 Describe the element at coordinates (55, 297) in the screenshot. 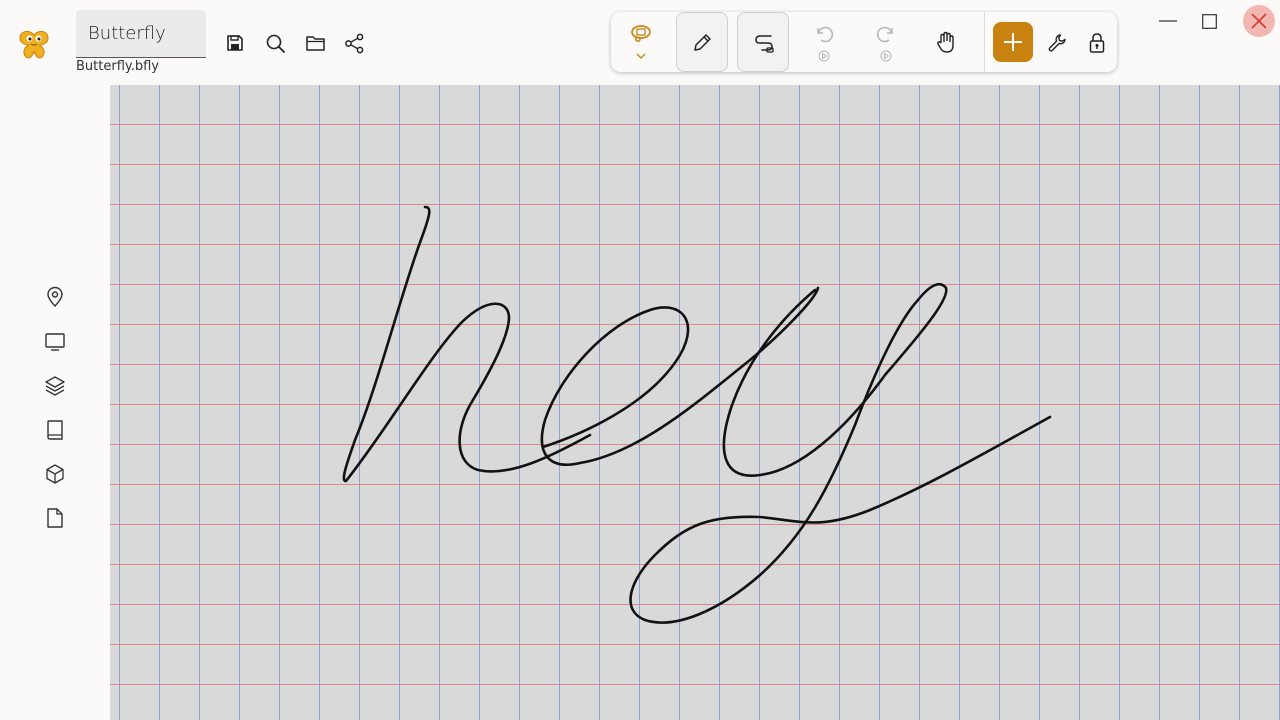

I see `location-pin-icon` at that location.